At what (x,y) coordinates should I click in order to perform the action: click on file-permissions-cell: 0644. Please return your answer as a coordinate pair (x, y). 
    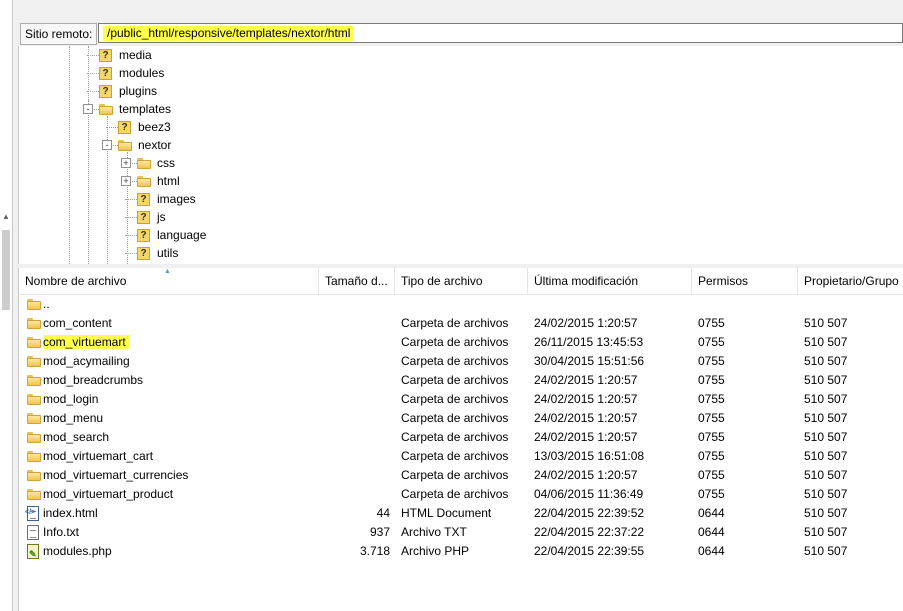
    Looking at the image, I should click on (711, 551).